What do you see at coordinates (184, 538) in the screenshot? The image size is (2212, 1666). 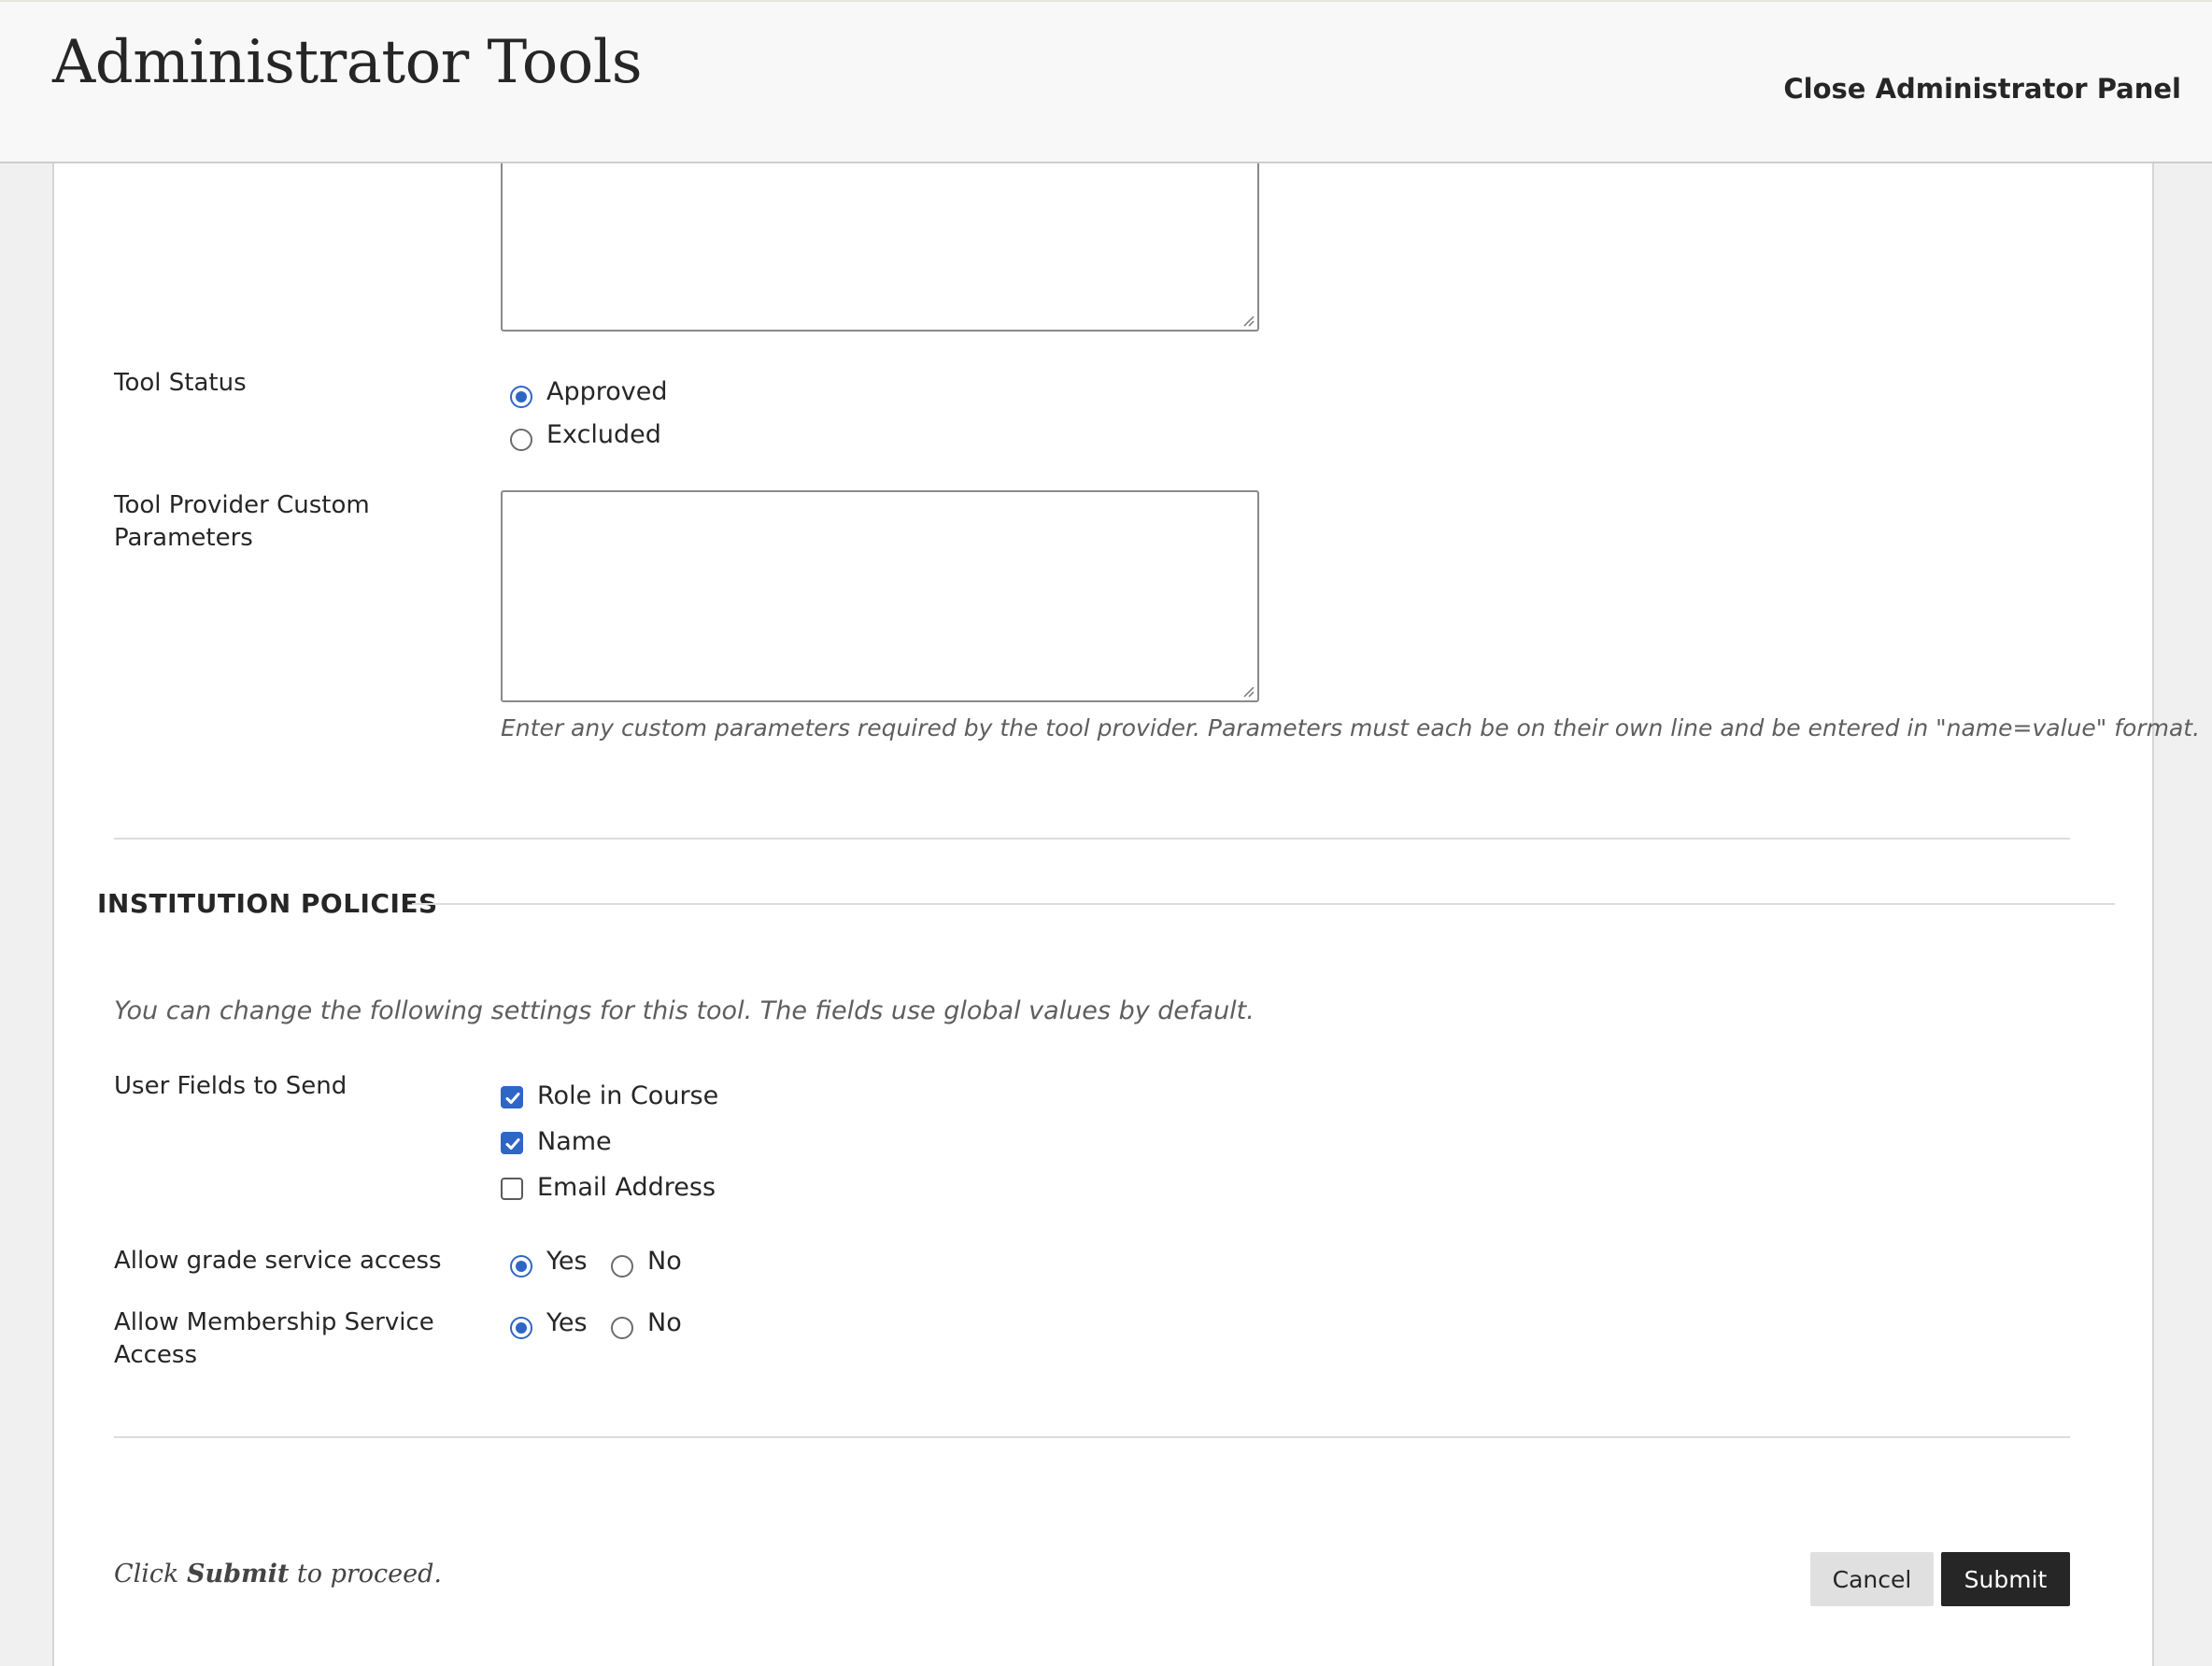 I see `custom-params-label-line2: Parameters` at bounding box center [184, 538].